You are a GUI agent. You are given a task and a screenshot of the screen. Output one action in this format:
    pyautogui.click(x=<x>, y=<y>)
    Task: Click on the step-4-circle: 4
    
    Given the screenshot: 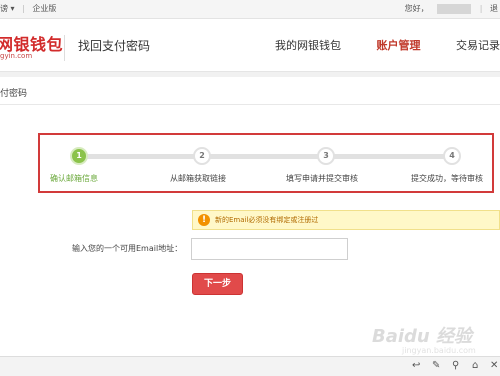 What is the action you would take?
    pyautogui.click(x=452, y=156)
    